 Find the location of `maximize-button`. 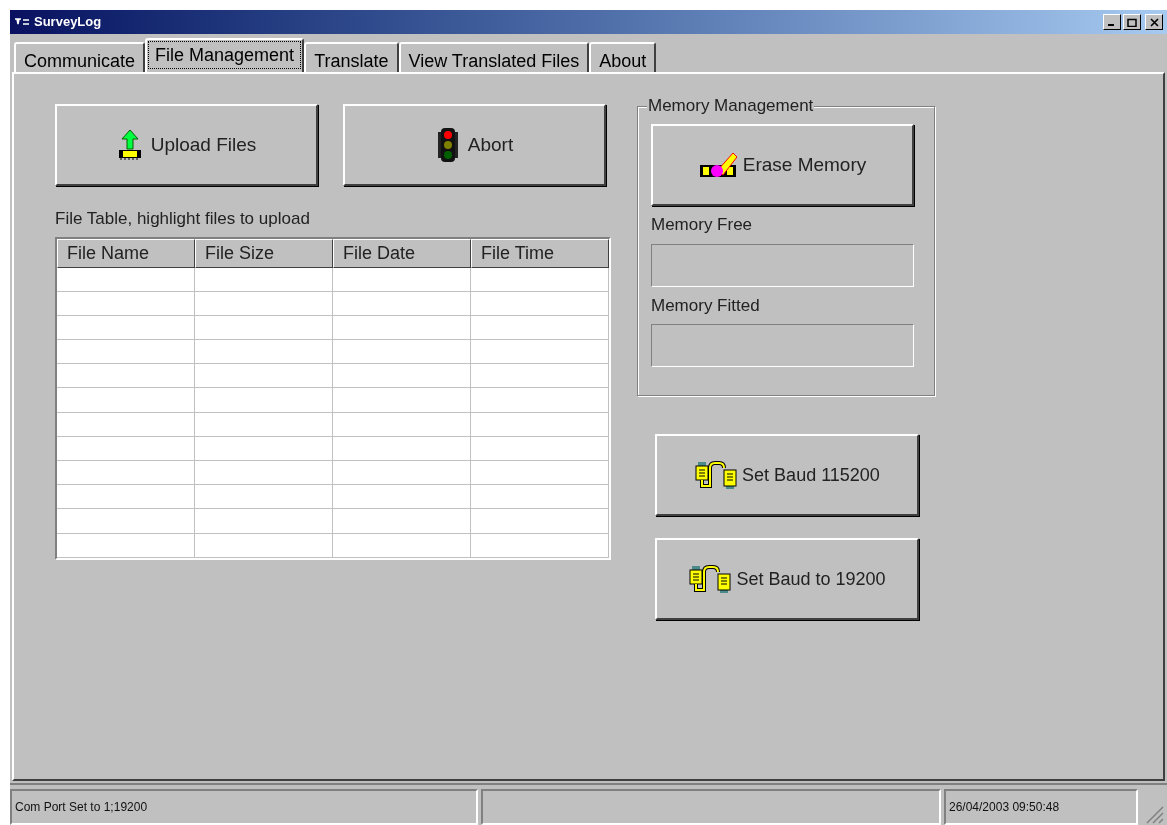

maximize-button is located at coordinates (1132, 22).